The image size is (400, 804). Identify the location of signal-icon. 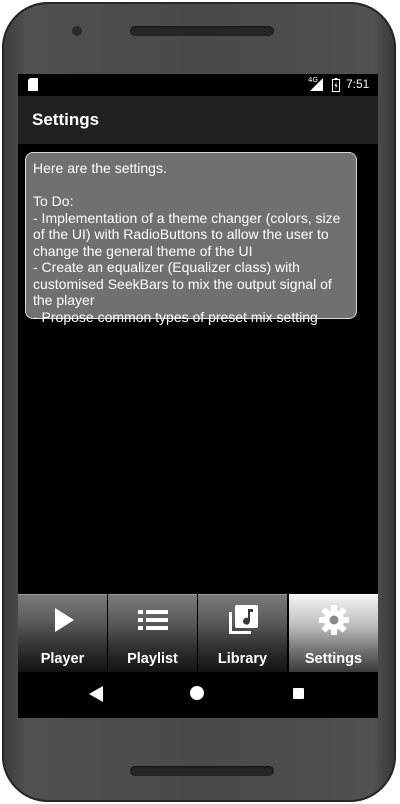
(316, 84).